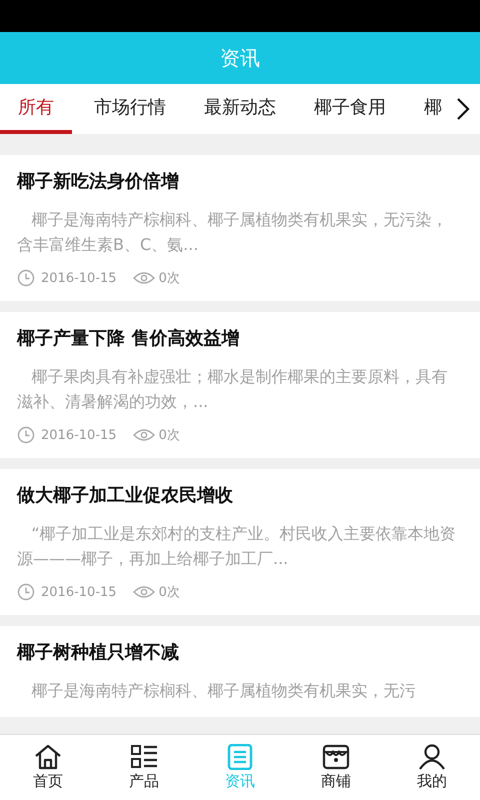 The height and width of the screenshot is (800, 480). Describe the element at coordinates (98, 652) in the screenshot. I see `article-title: 椰子树种植只增不减` at that location.